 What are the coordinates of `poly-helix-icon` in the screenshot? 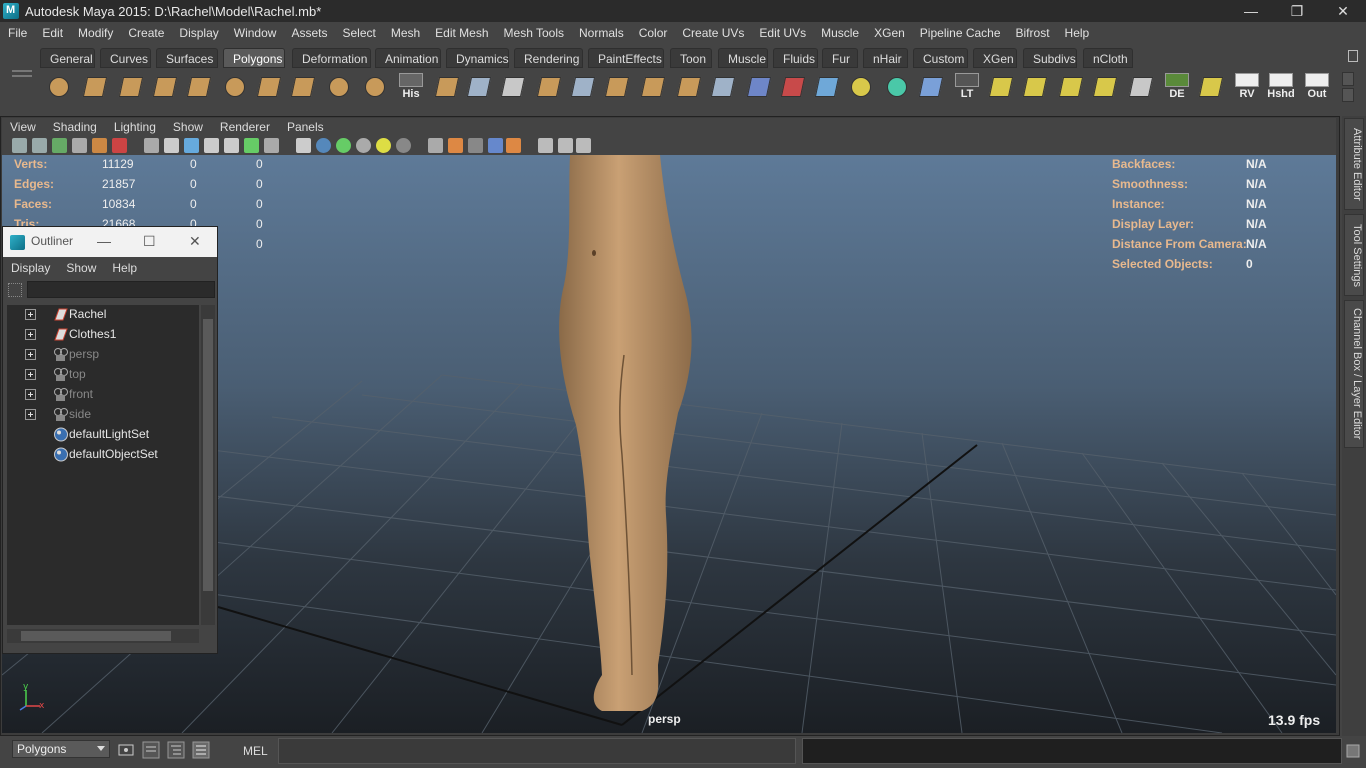 It's located at (339, 87).